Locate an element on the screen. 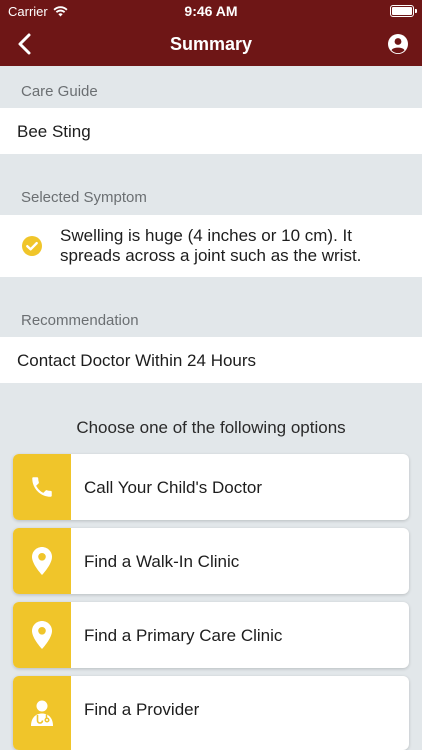  call-doctor-icon-box is located at coordinates (42, 487).